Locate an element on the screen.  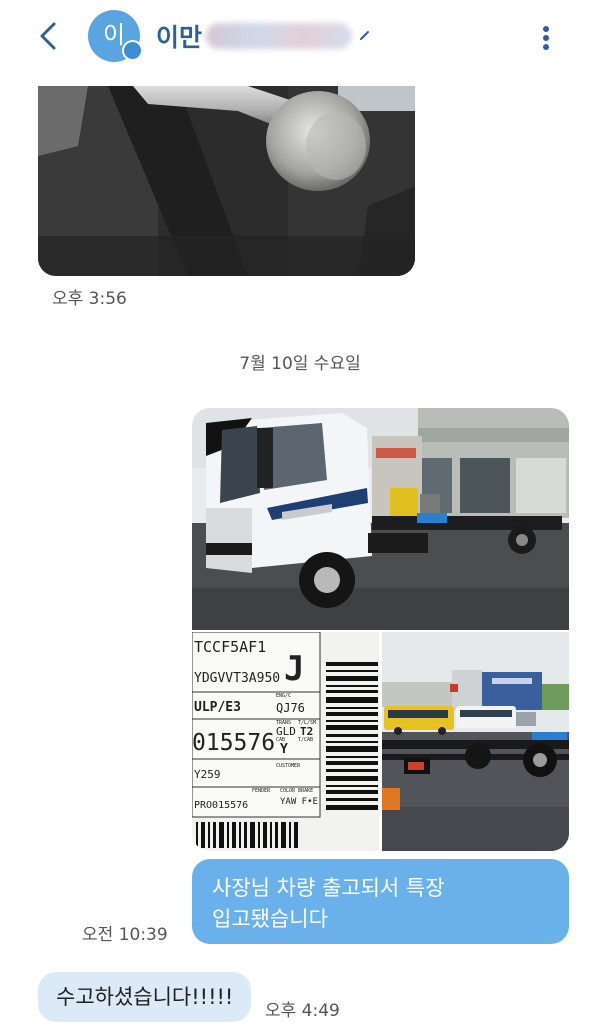
message-time: 오후 3:56 is located at coordinates (89, 299).